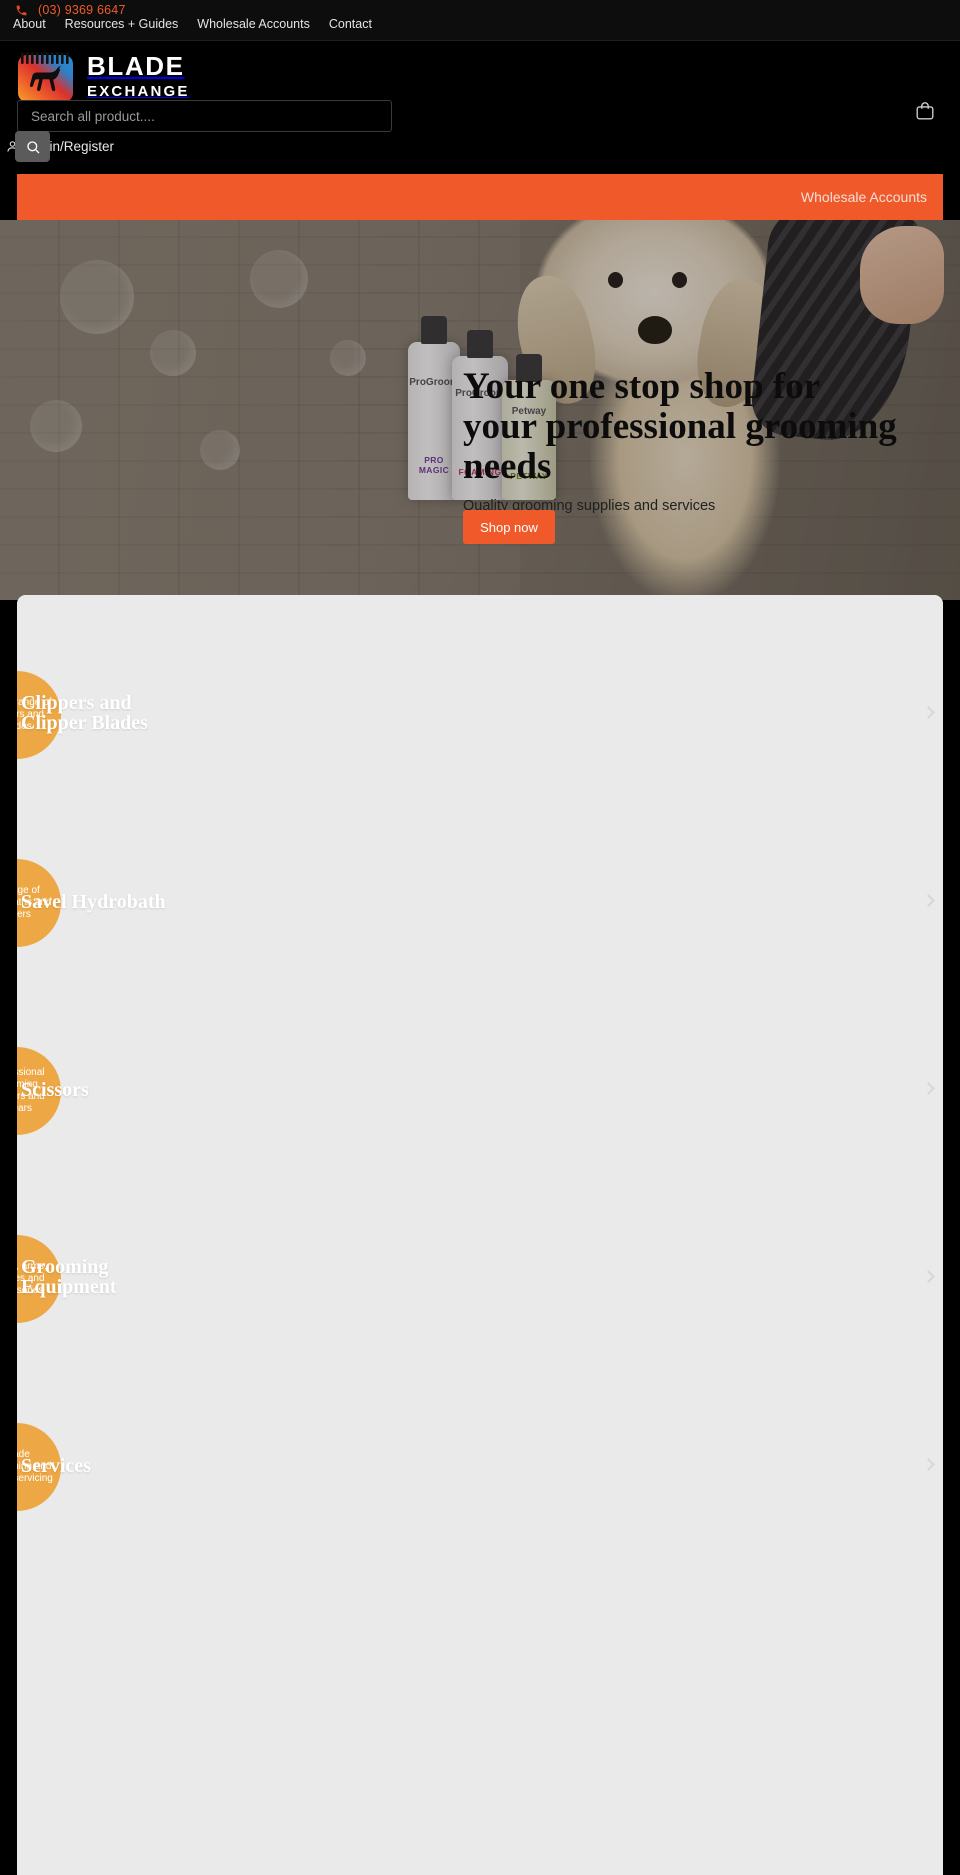 The image size is (960, 1875). What do you see at coordinates (864, 197) in the screenshot?
I see `announcement-wholesale-link: Wholesale Accounts` at bounding box center [864, 197].